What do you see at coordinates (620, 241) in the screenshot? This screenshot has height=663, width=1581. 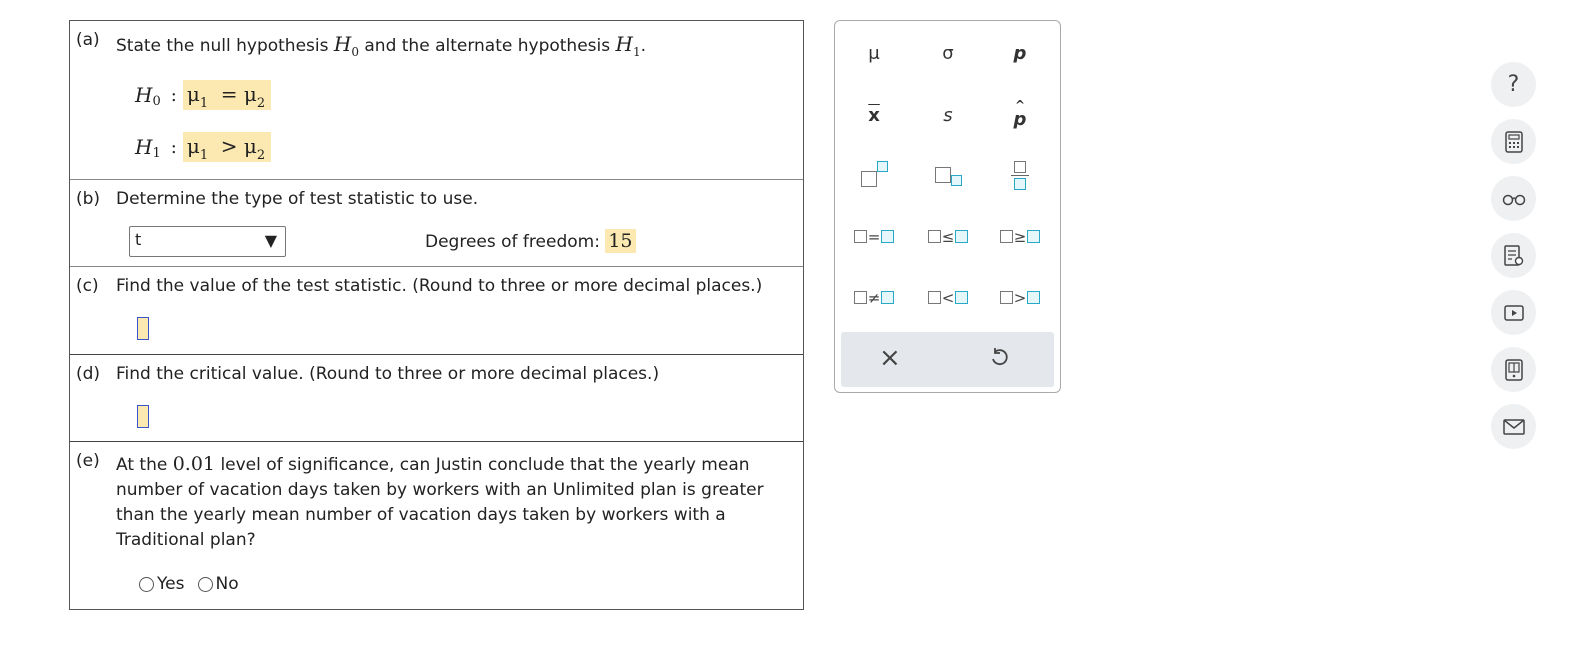 I see `degrees-of-freedom-input: 15` at bounding box center [620, 241].